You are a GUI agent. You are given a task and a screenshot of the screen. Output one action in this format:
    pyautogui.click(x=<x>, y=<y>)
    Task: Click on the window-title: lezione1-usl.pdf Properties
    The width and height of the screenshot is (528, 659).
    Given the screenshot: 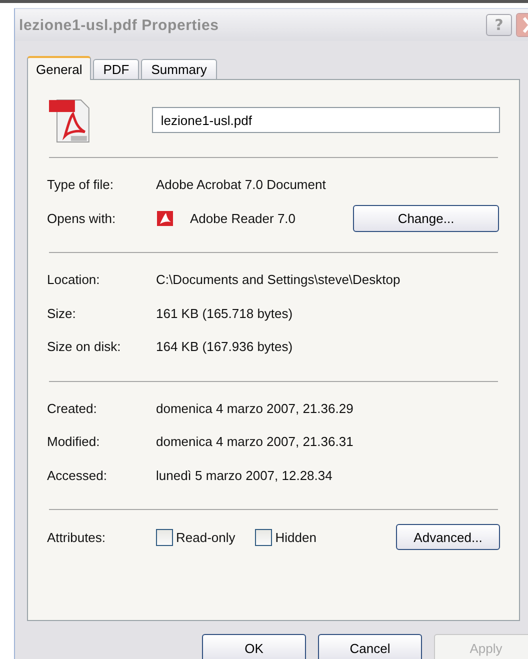 What is the action you would take?
    pyautogui.click(x=119, y=25)
    